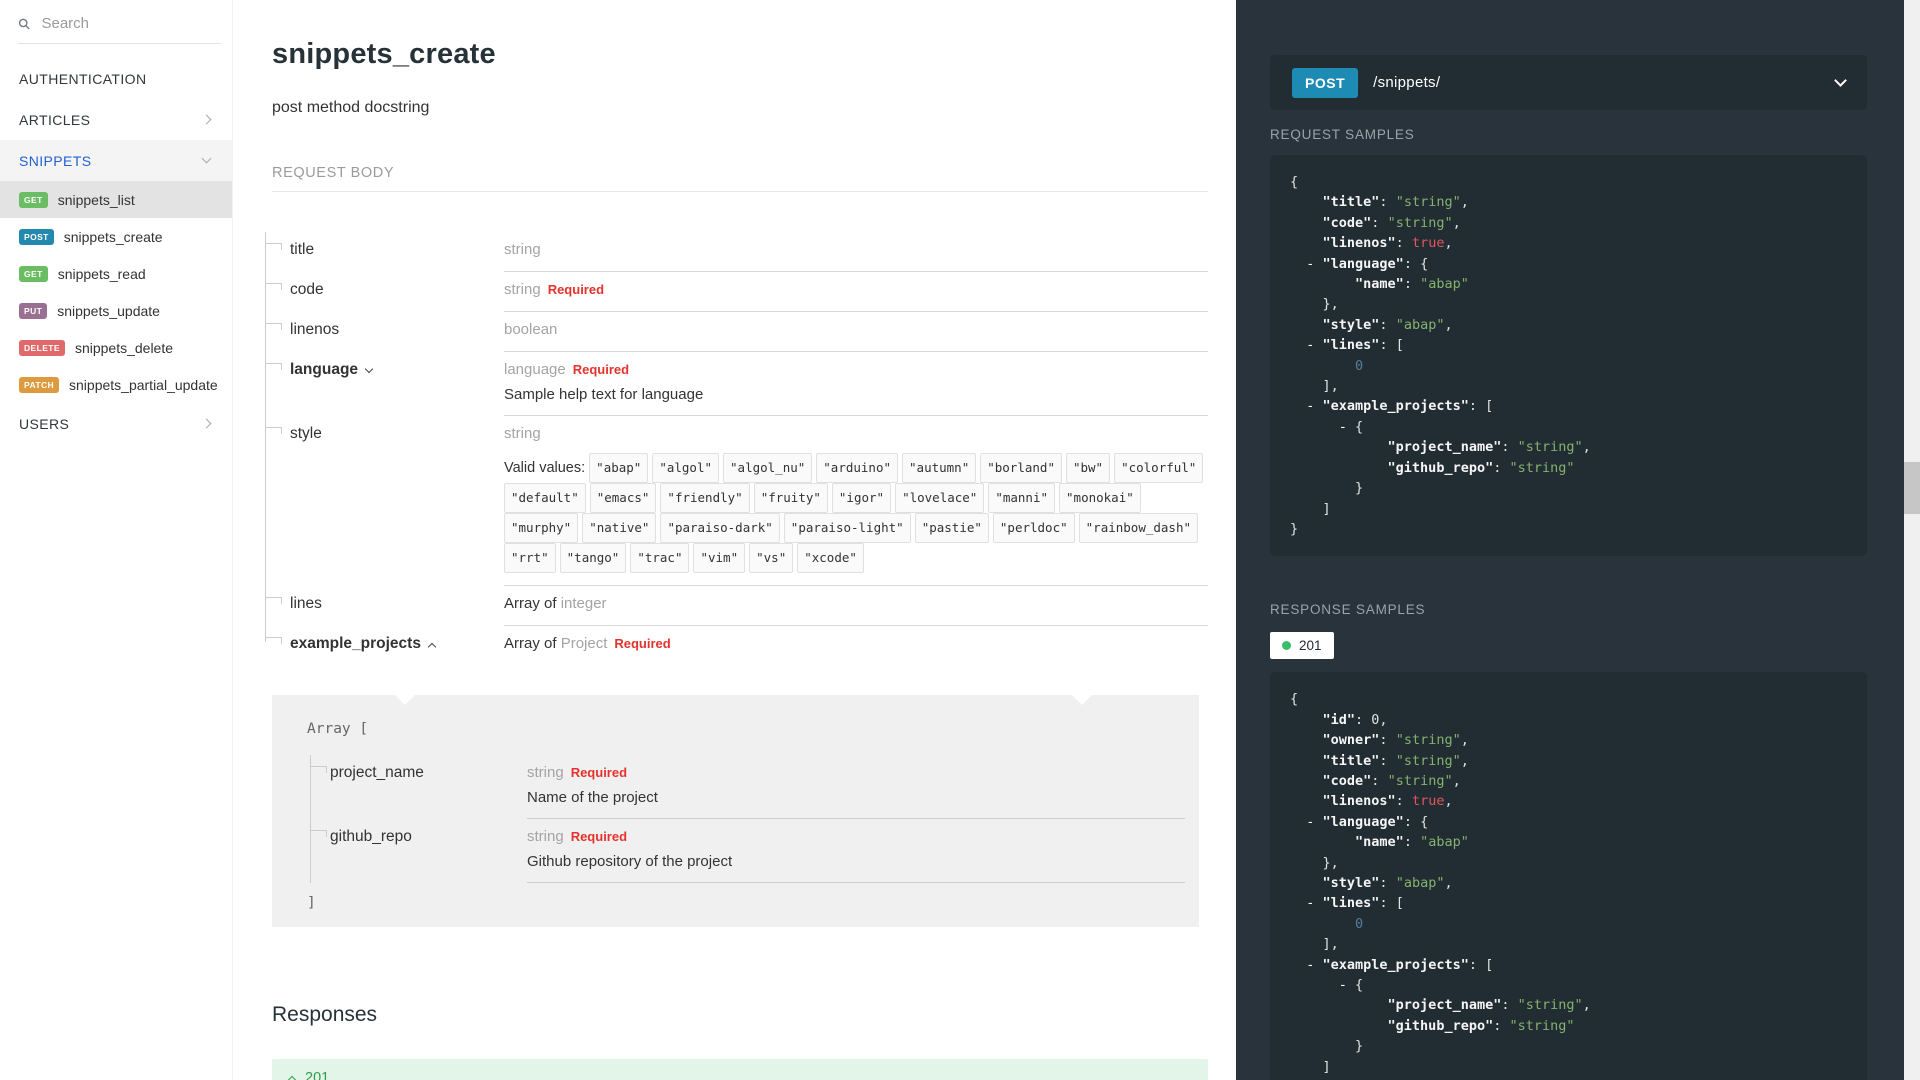  What do you see at coordinates (397, 501) in the screenshot?
I see `field-name-style: style` at bounding box center [397, 501].